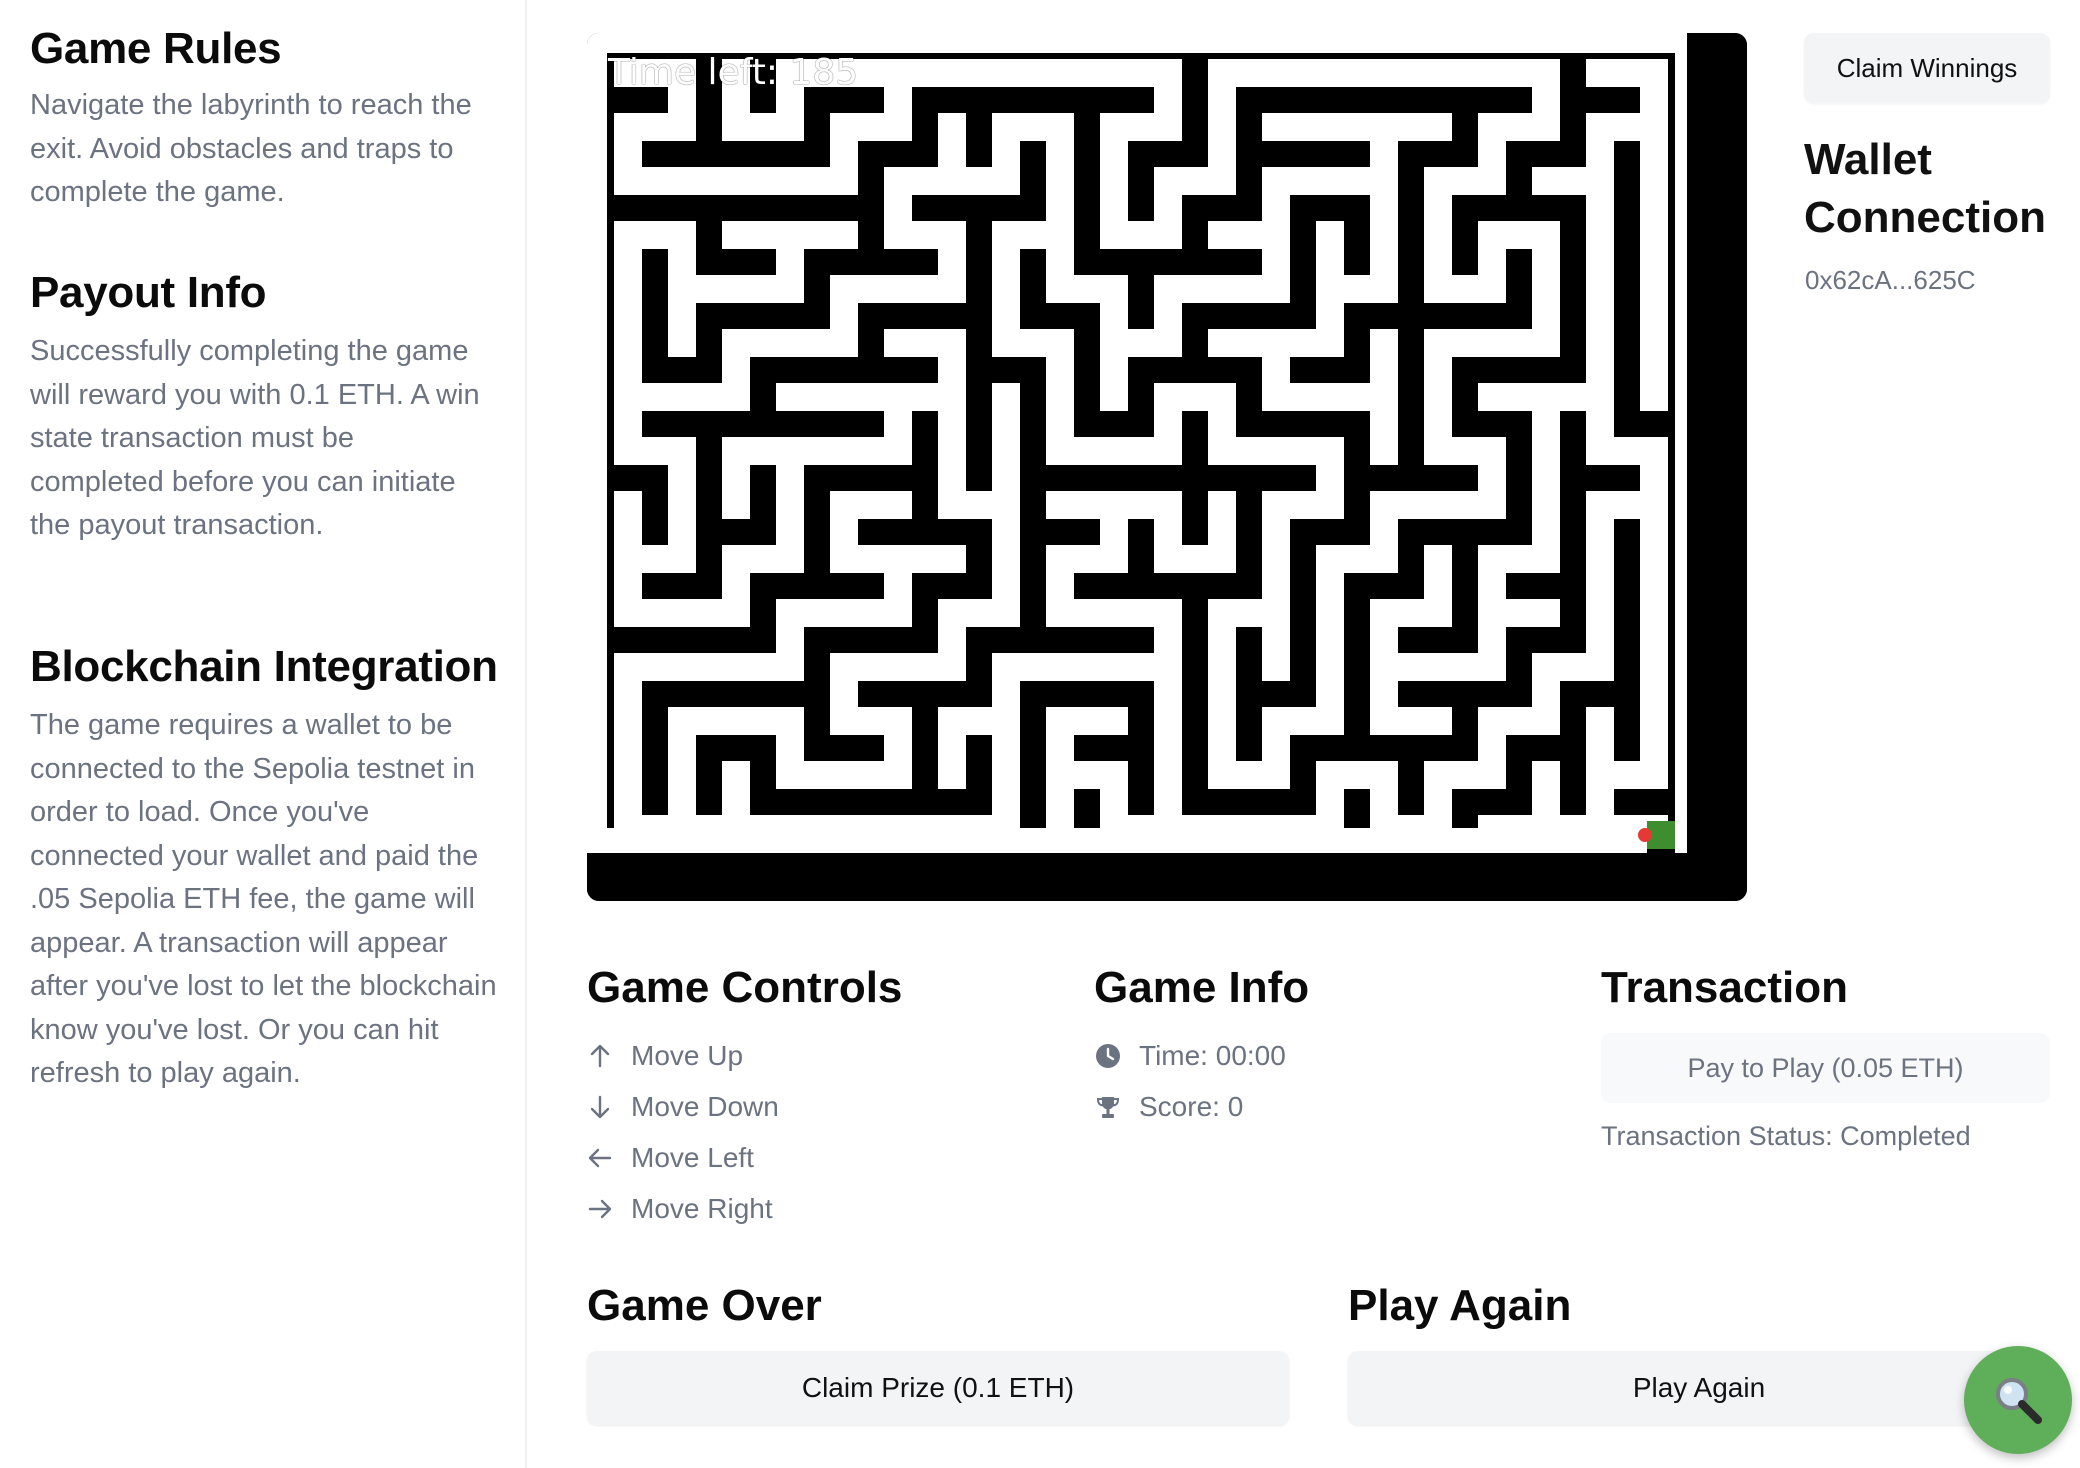 This screenshot has height=1468, width=2080. Describe the element at coordinates (702, 1208) in the screenshot. I see `control-label: Move Right` at that location.